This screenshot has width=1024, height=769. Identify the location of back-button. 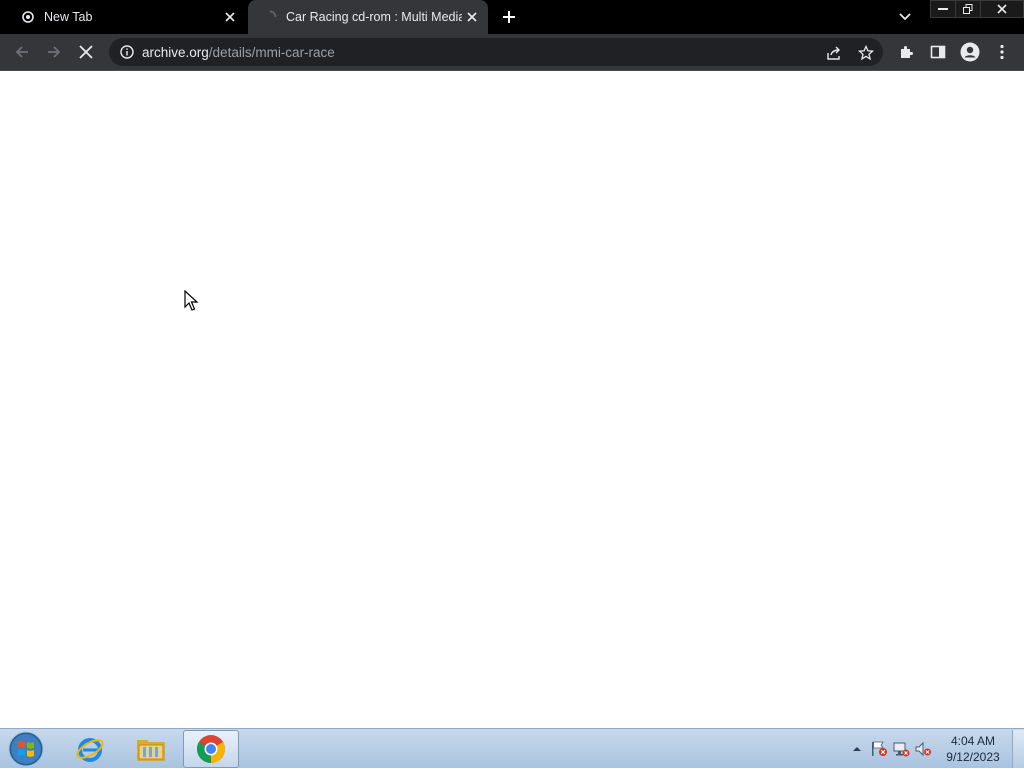
(22, 52).